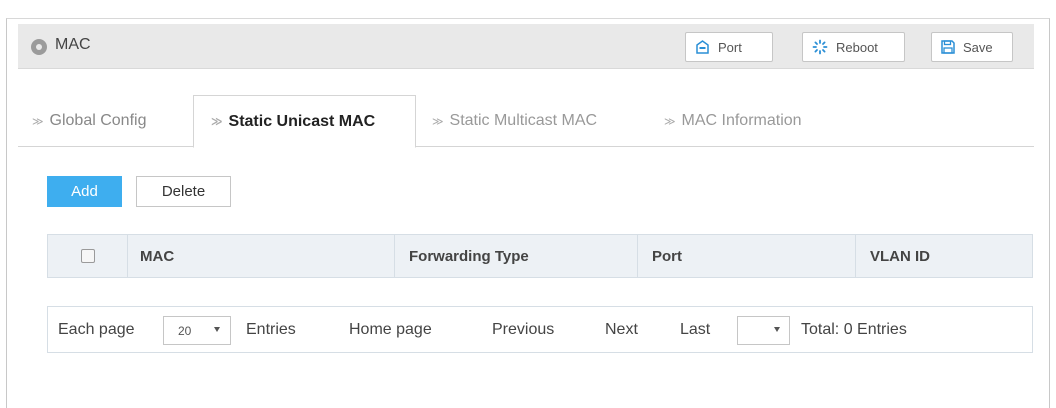 Image resolution: width=1056 pixels, height=408 pixels. I want to click on tab-label: Static Multicast MAC, so click(523, 120).